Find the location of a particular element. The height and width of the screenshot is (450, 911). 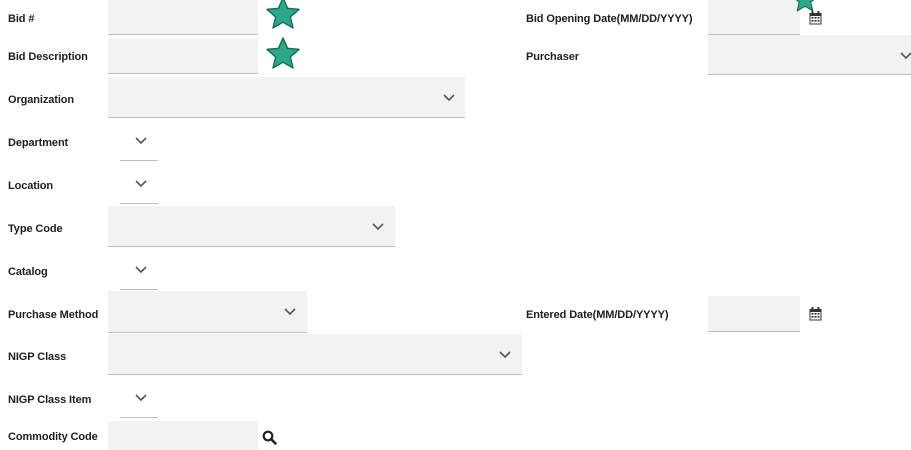

location-select is located at coordinates (139, 183).